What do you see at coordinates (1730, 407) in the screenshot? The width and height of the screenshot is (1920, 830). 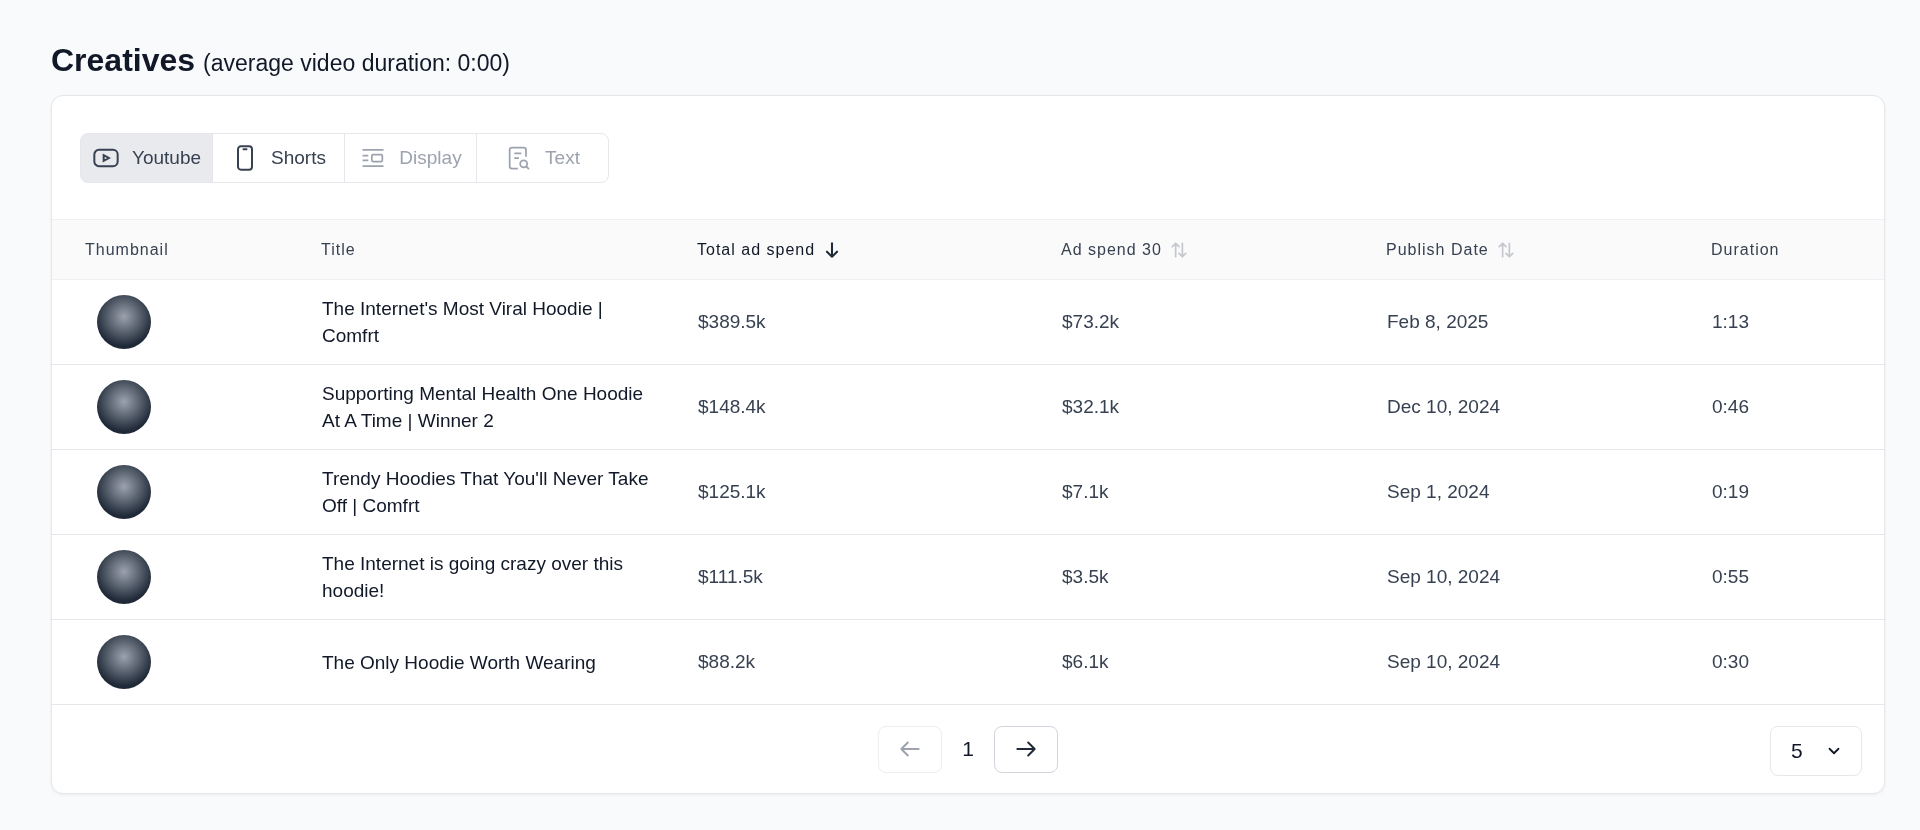 I see `table-cell: 0:46` at bounding box center [1730, 407].